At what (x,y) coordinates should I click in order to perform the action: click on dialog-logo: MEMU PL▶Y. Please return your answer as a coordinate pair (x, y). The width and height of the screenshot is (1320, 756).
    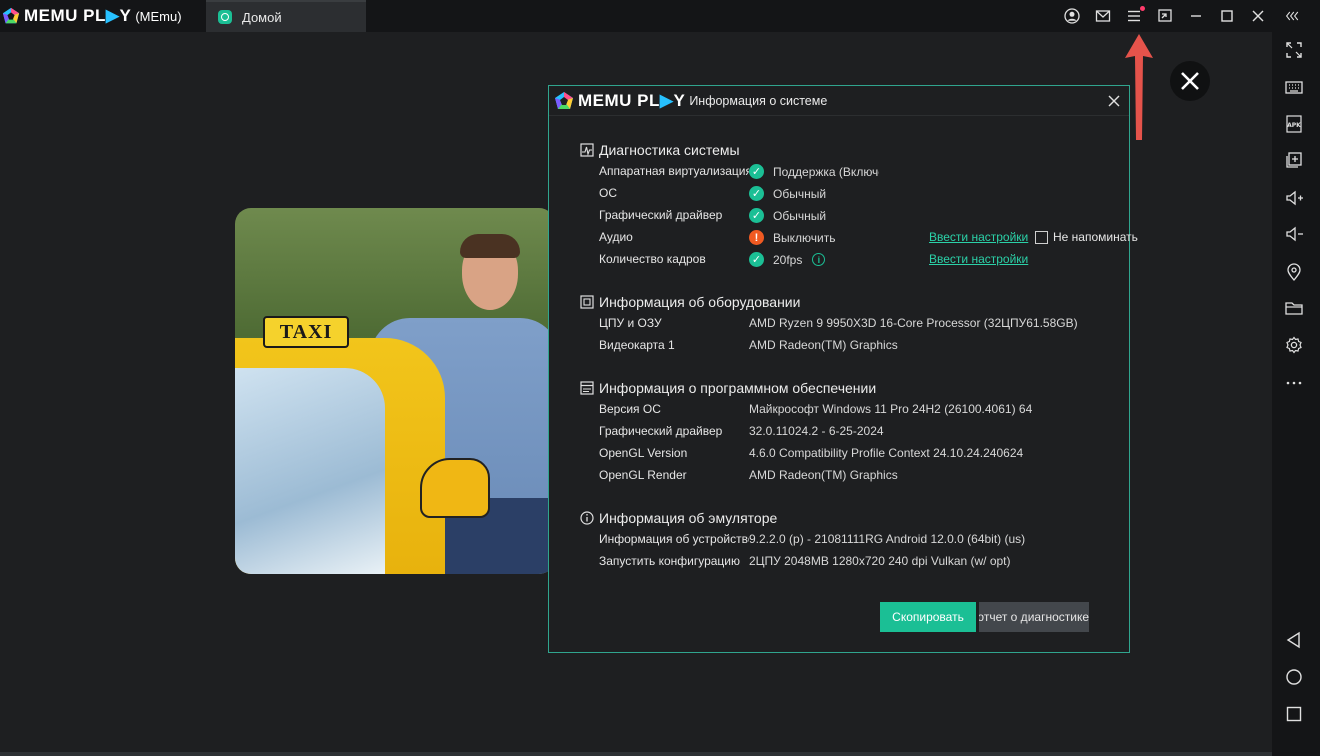
    Looking at the image, I should click on (619, 101).